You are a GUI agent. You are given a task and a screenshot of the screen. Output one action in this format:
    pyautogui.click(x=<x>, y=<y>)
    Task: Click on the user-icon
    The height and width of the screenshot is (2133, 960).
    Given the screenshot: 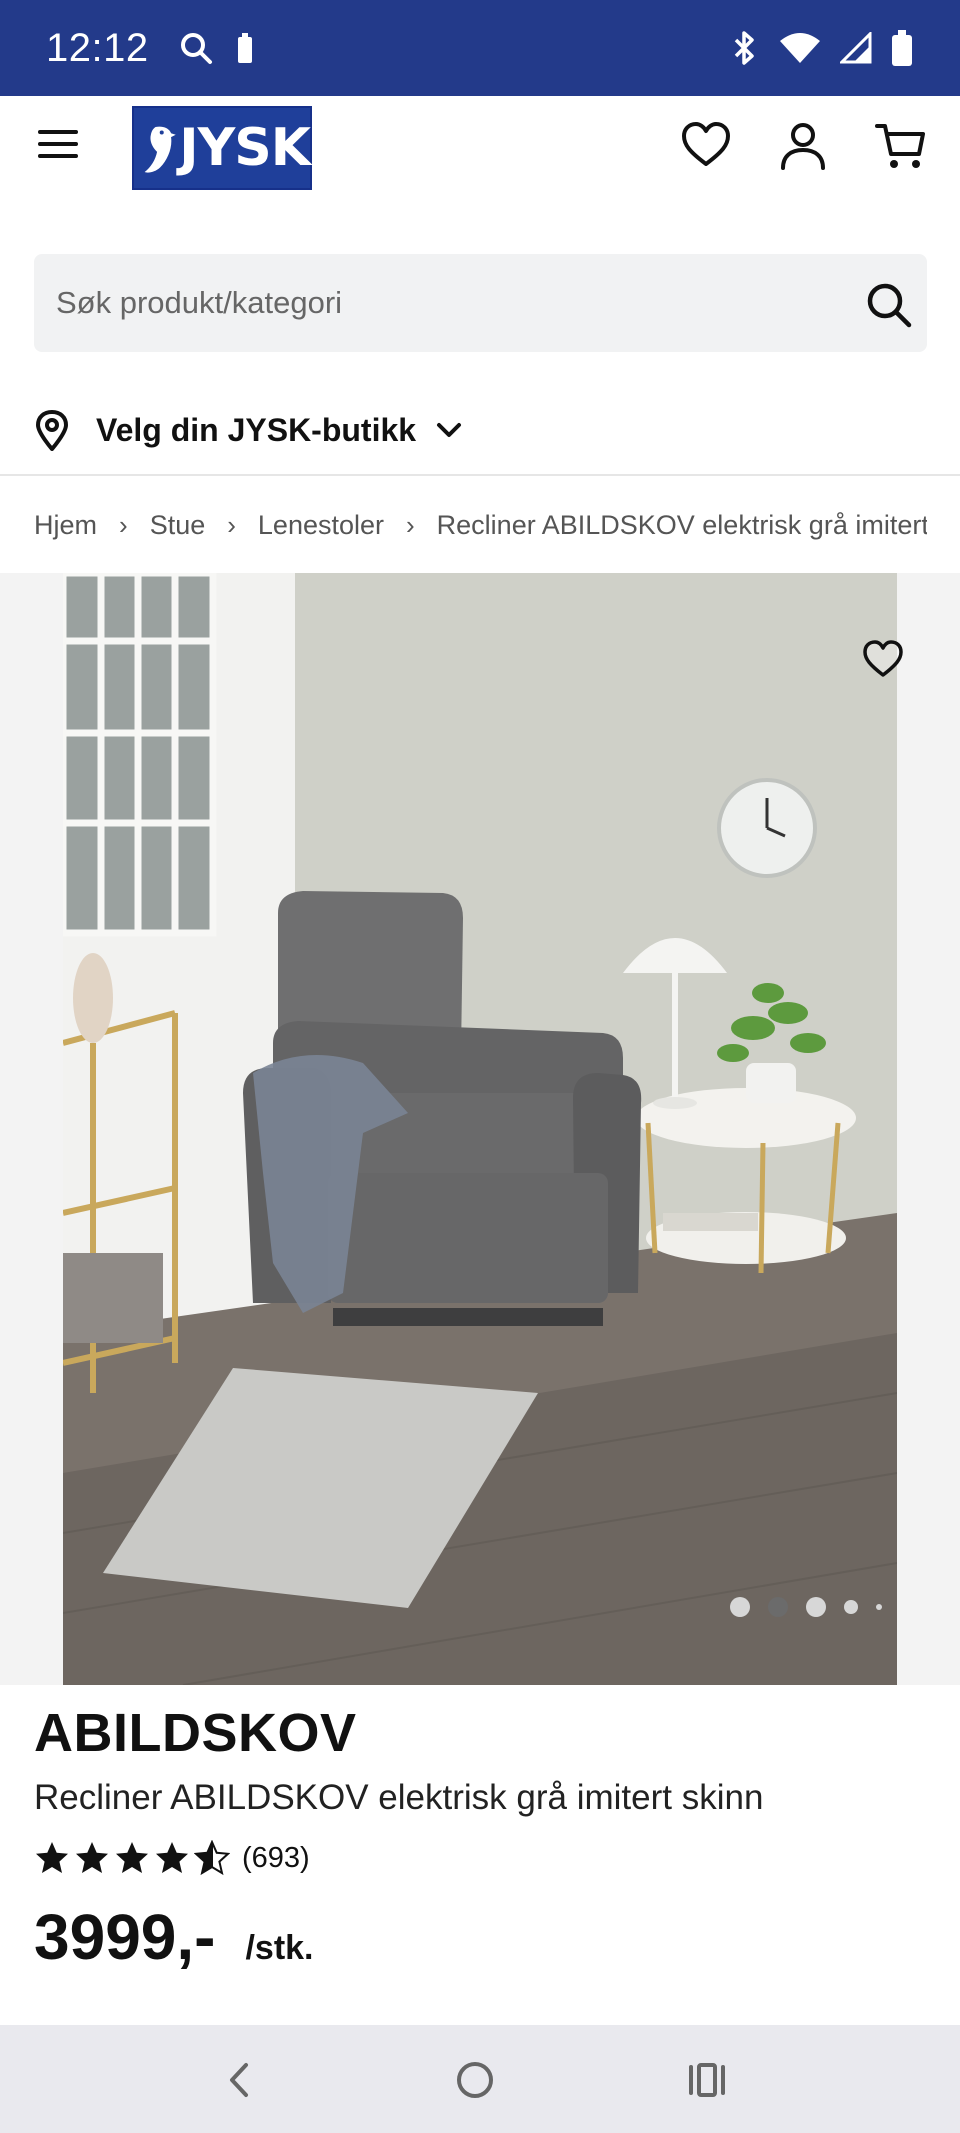 What is the action you would take?
    pyautogui.click(x=803, y=146)
    